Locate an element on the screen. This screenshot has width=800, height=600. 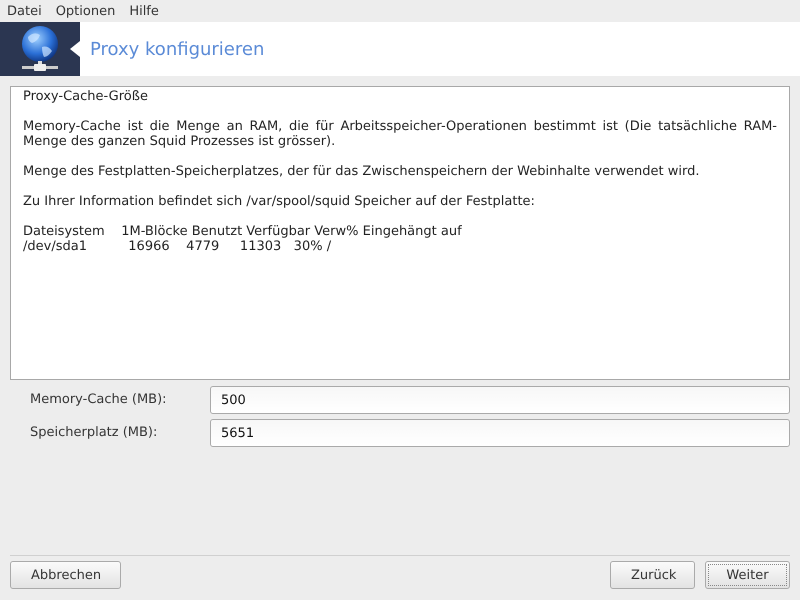
field-label: Speicherplatz (MB): is located at coordinates (94, 433).